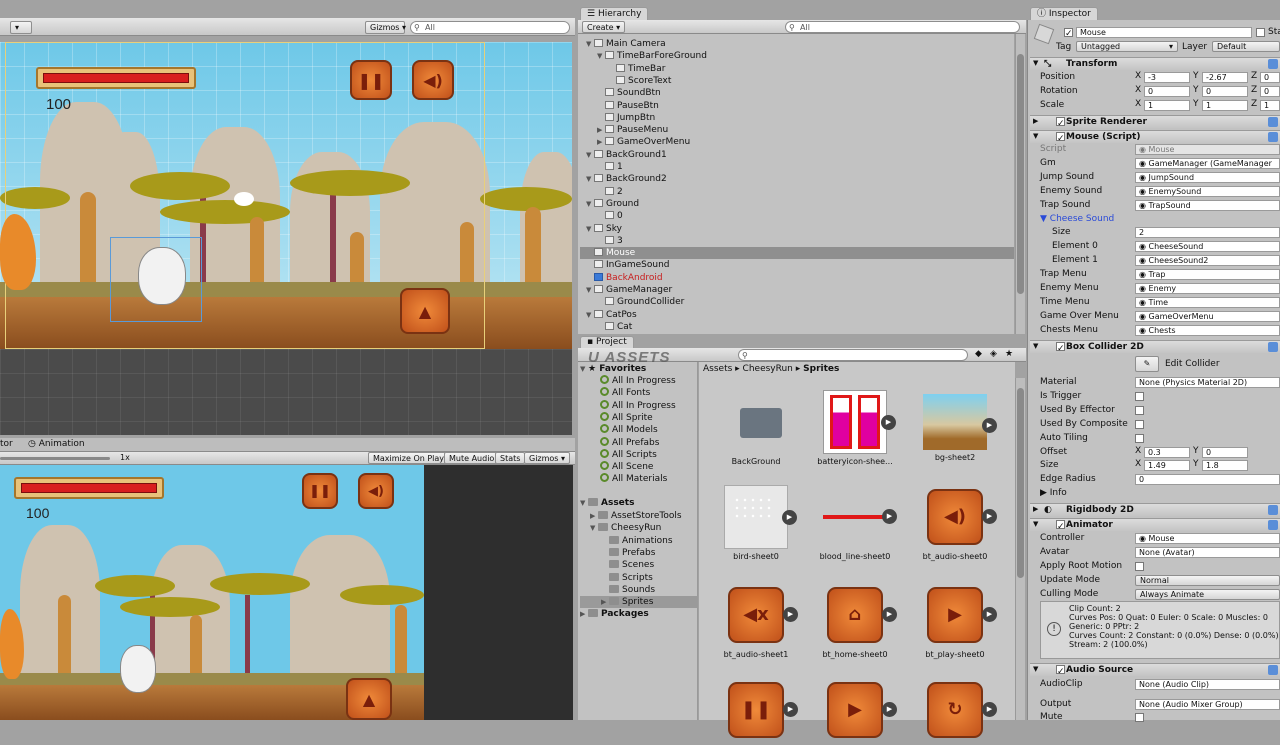  I want to click on asset-item: ▶ bg-sheet2, so click(956, 426).